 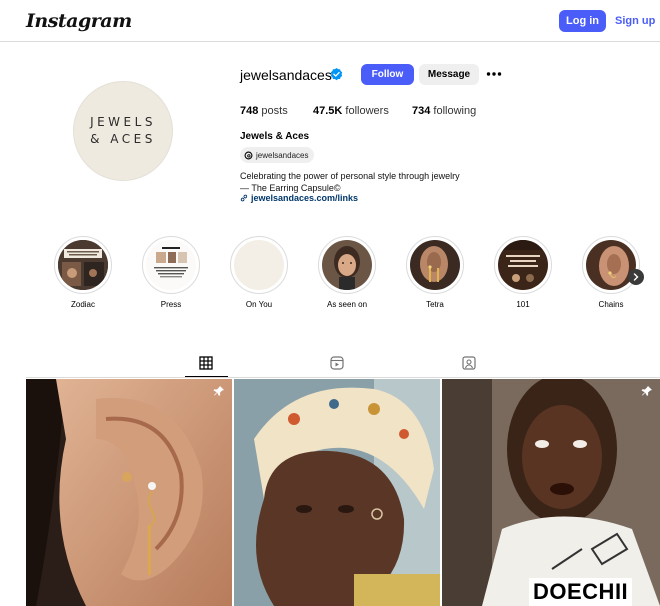 I want to click on message-button: Message, so click(x=449, y=74).